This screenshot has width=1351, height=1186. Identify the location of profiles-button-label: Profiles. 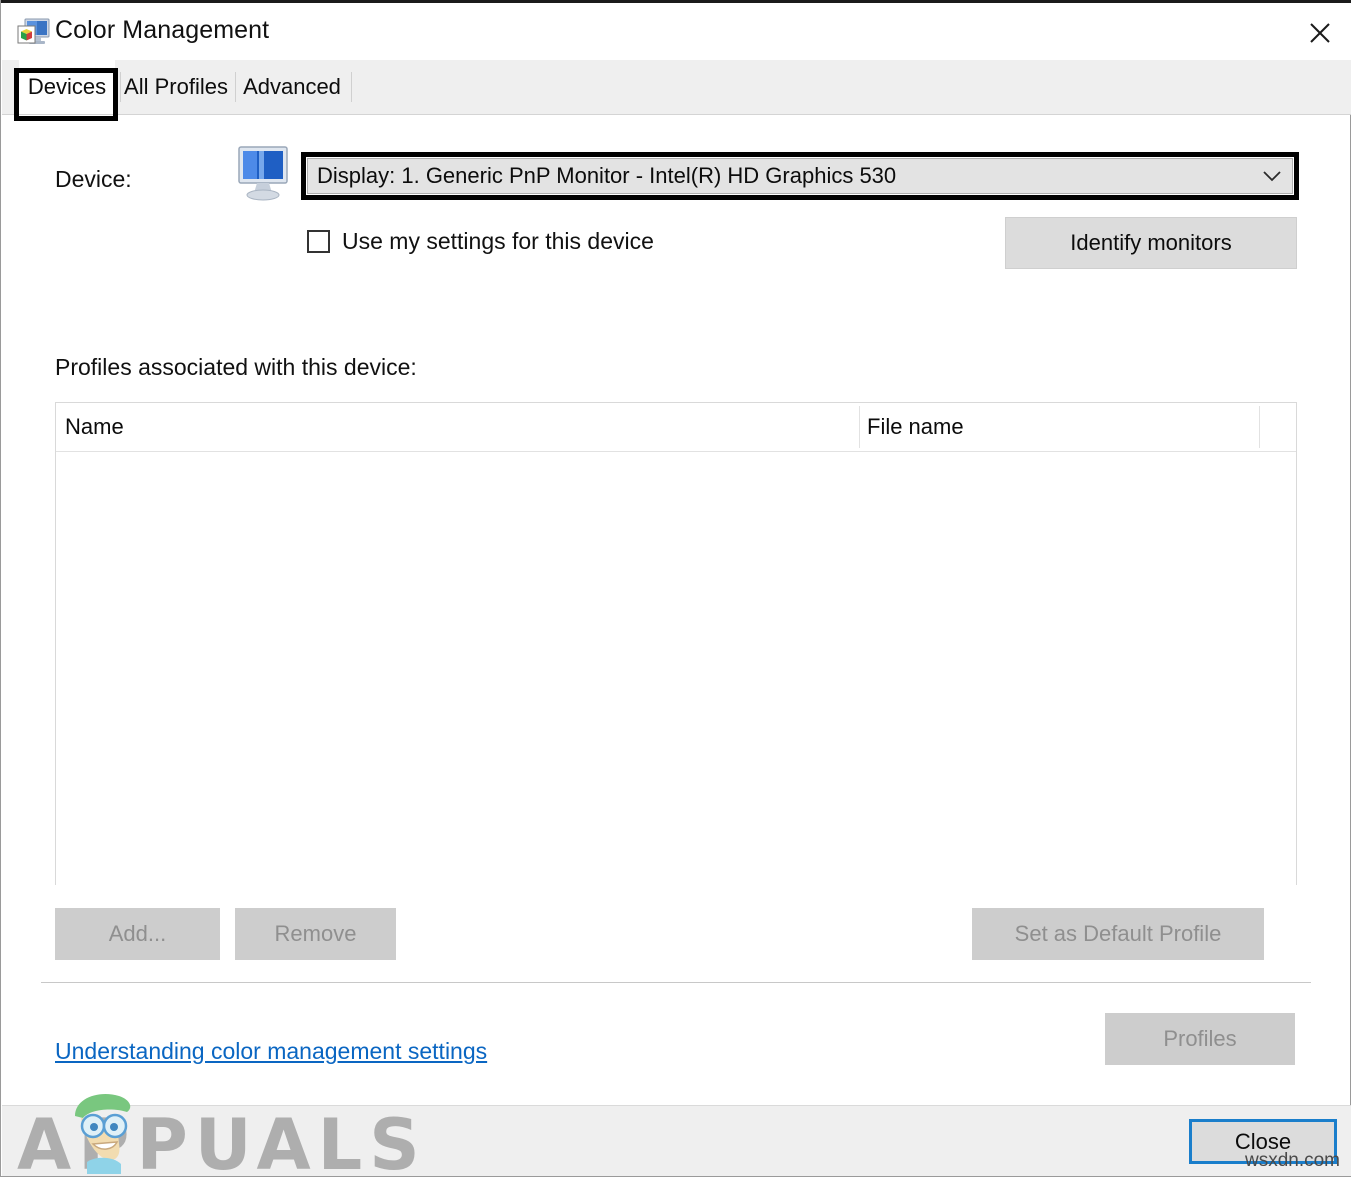
(1200, 1038).